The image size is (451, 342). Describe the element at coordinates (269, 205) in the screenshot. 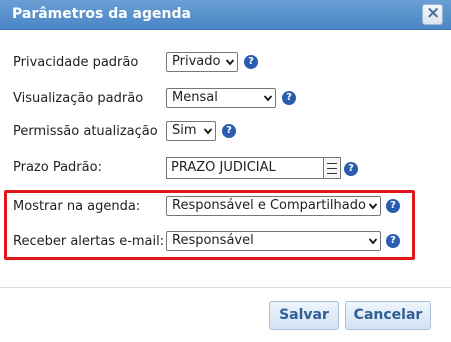

I see `show-in-agenda-select-value: Responsável e Compartilhado` at that location.